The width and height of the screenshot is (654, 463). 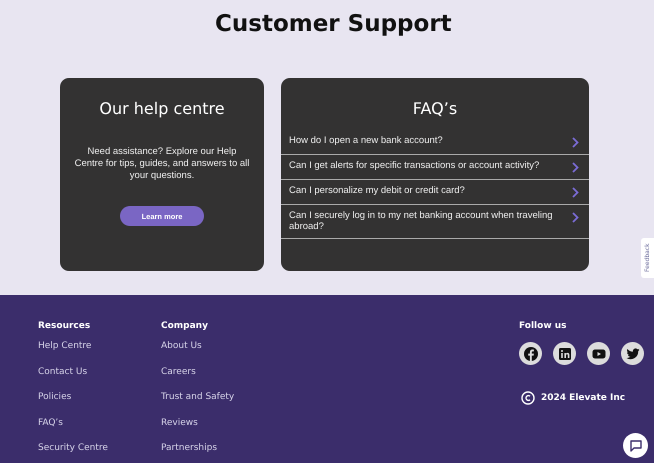 I want to click on column-heading: Resources, so click(x=65, y=326).